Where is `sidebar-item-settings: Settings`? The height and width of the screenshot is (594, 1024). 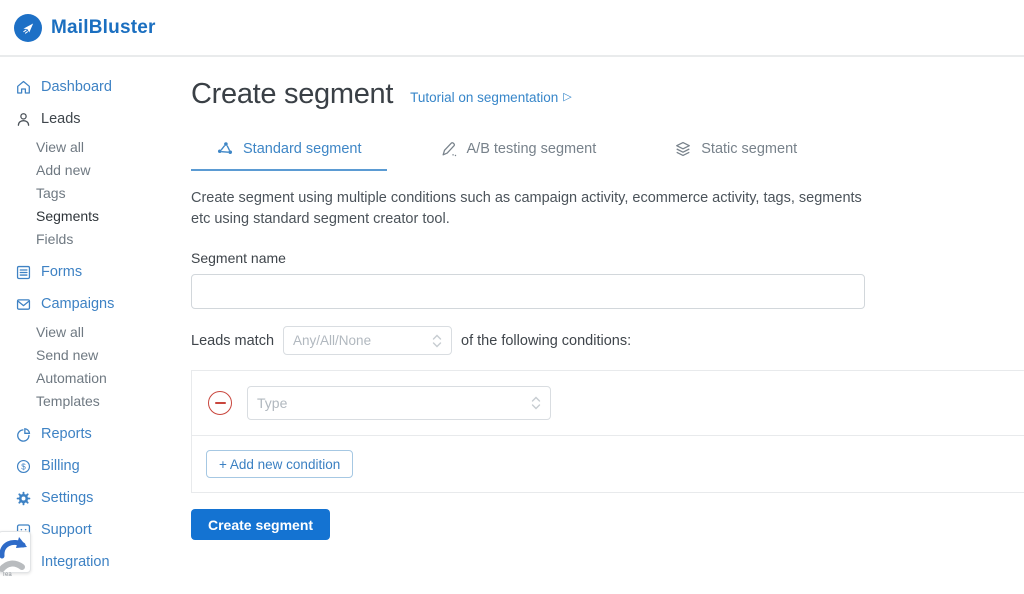
sidebar-item-settings: Settings is located at coordinates (95, 498).